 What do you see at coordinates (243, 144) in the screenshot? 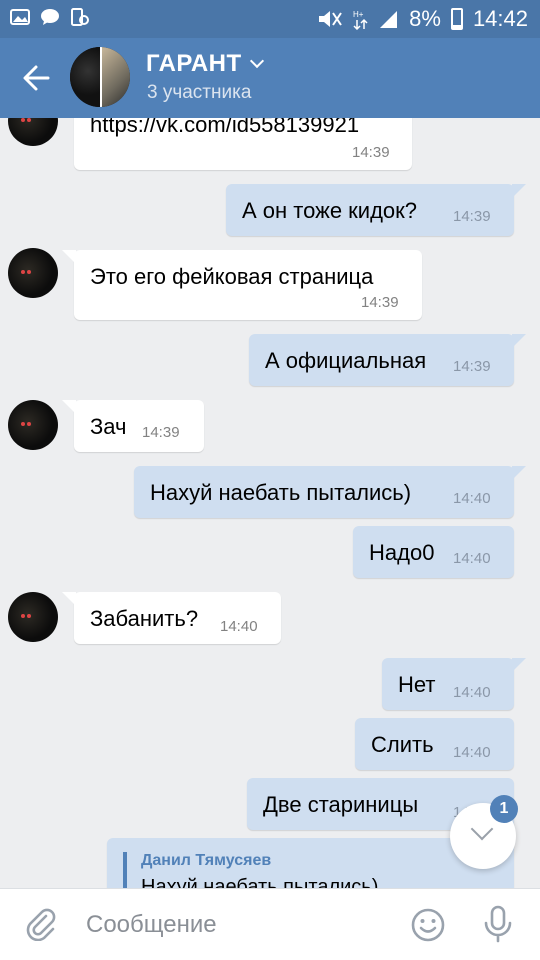
I see `message-bubble: https://vk.com/id558139921 14:39` at bounding box center [243, 144].